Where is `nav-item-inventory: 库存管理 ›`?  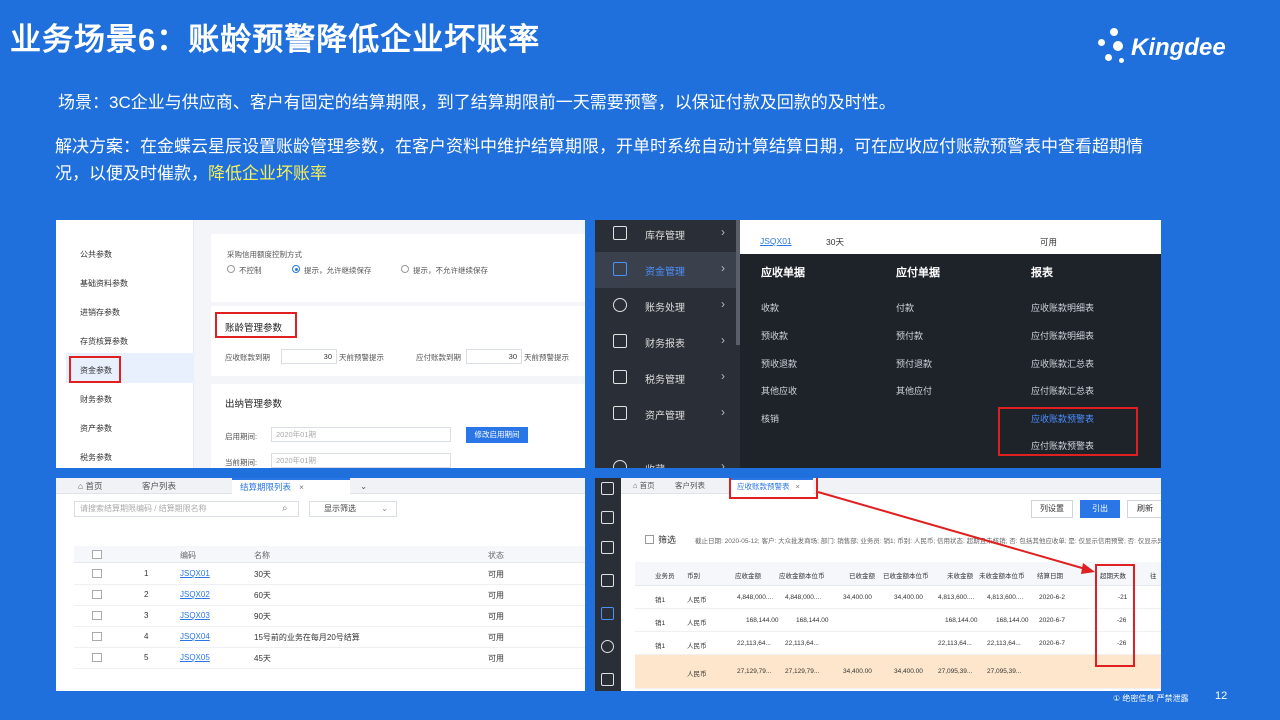
nav-item-inventory: 库存管理 › is located at coordinates (667, 236).